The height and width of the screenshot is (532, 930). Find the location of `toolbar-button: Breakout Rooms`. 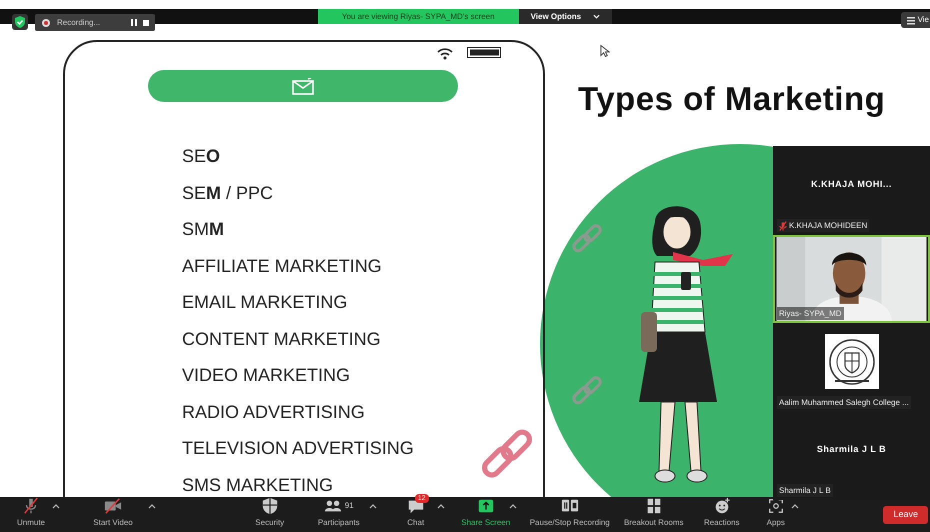

toolbar-button: Breakout Rooms is located at coordinates (653, 513).